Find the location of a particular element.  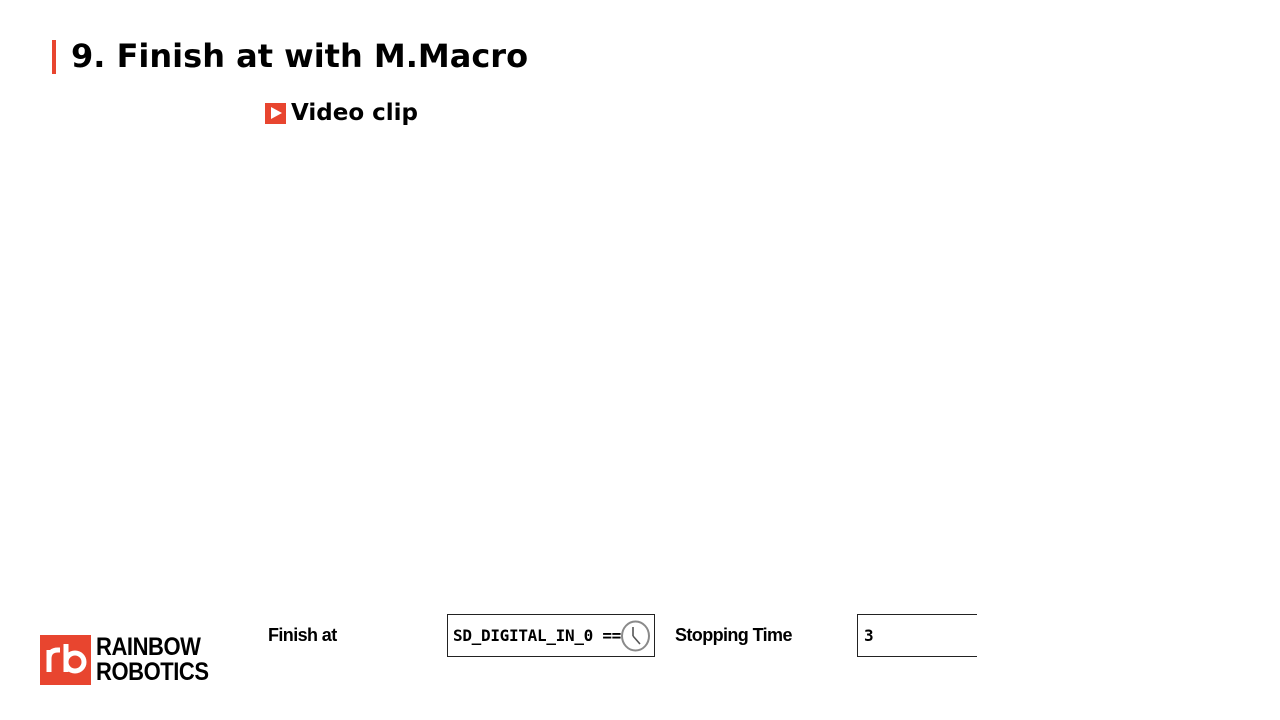

rainbow-robotics-logo: RAINBOW ROBOTICS is located at coordinates (132, 660).